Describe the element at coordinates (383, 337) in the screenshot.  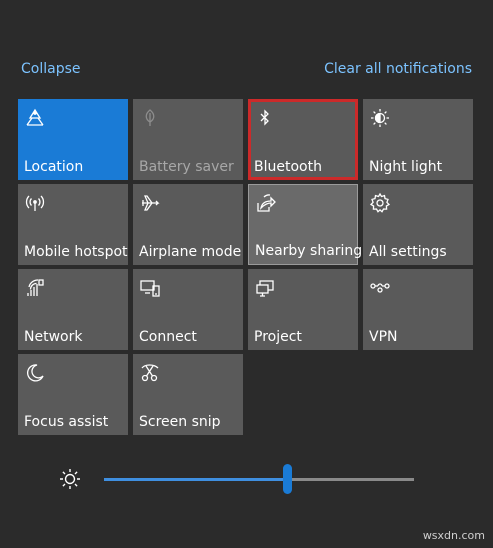
I see `tile-label: VPN` at that location.